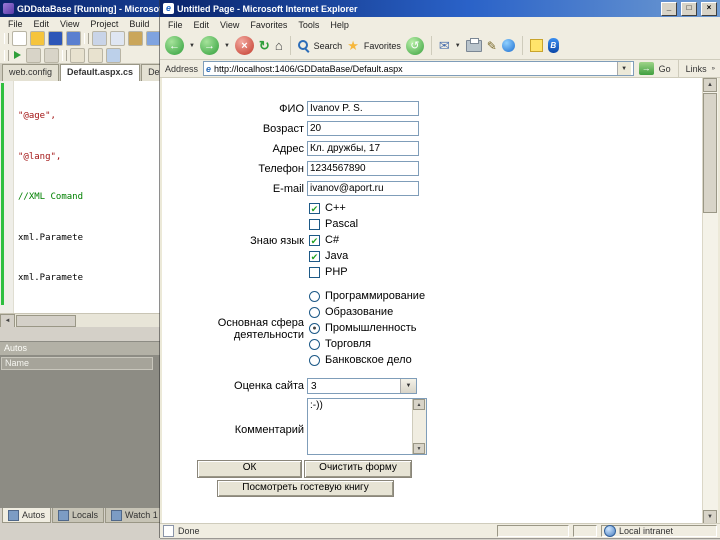  I want to click on favorites-icon: ★, so click(353, 45).